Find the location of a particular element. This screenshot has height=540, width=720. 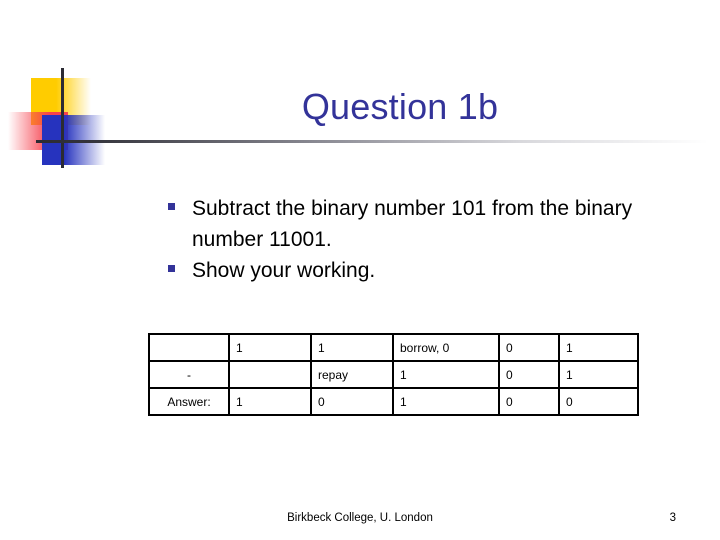

table-cell-label is located at coordinates (189, 347).